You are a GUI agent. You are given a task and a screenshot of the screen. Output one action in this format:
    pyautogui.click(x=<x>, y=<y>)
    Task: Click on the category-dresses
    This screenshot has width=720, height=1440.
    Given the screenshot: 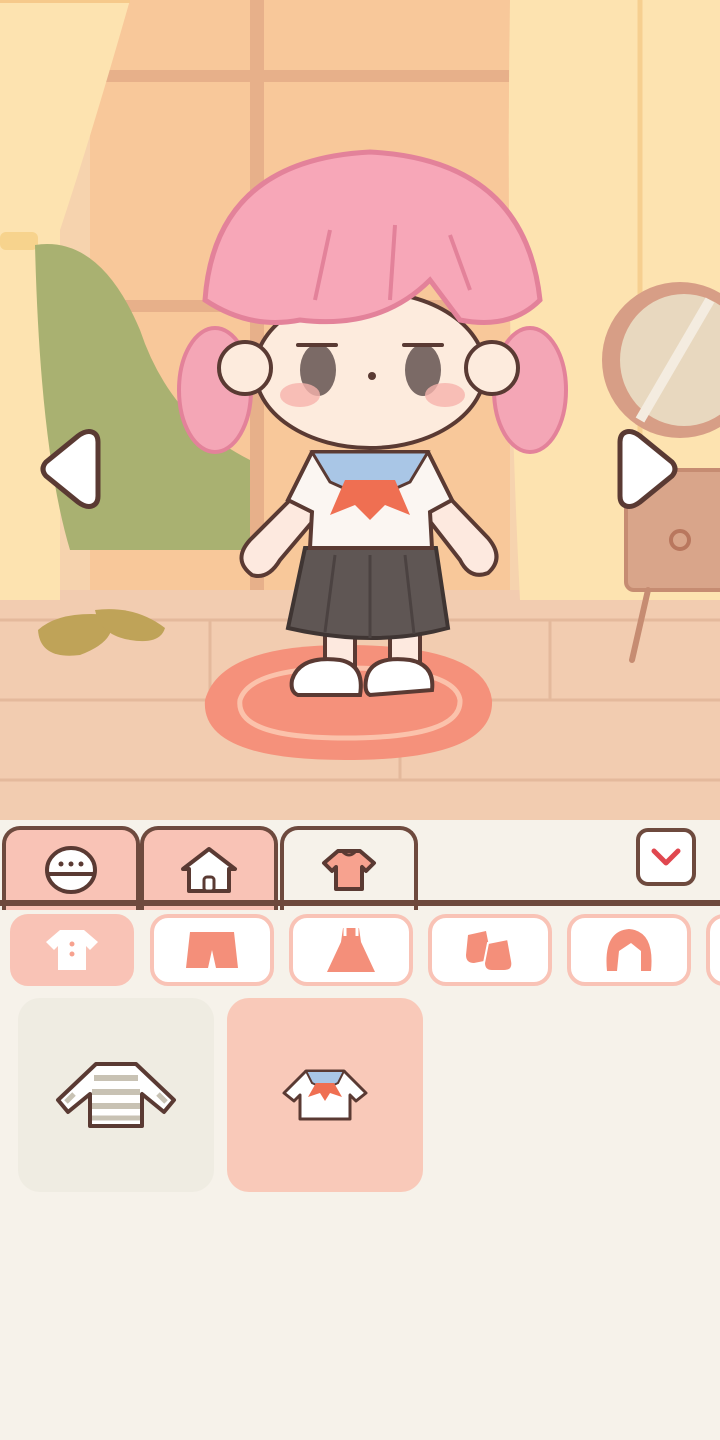 What is the action you would take?
    pyautogui.click(x=351, y=950)
    